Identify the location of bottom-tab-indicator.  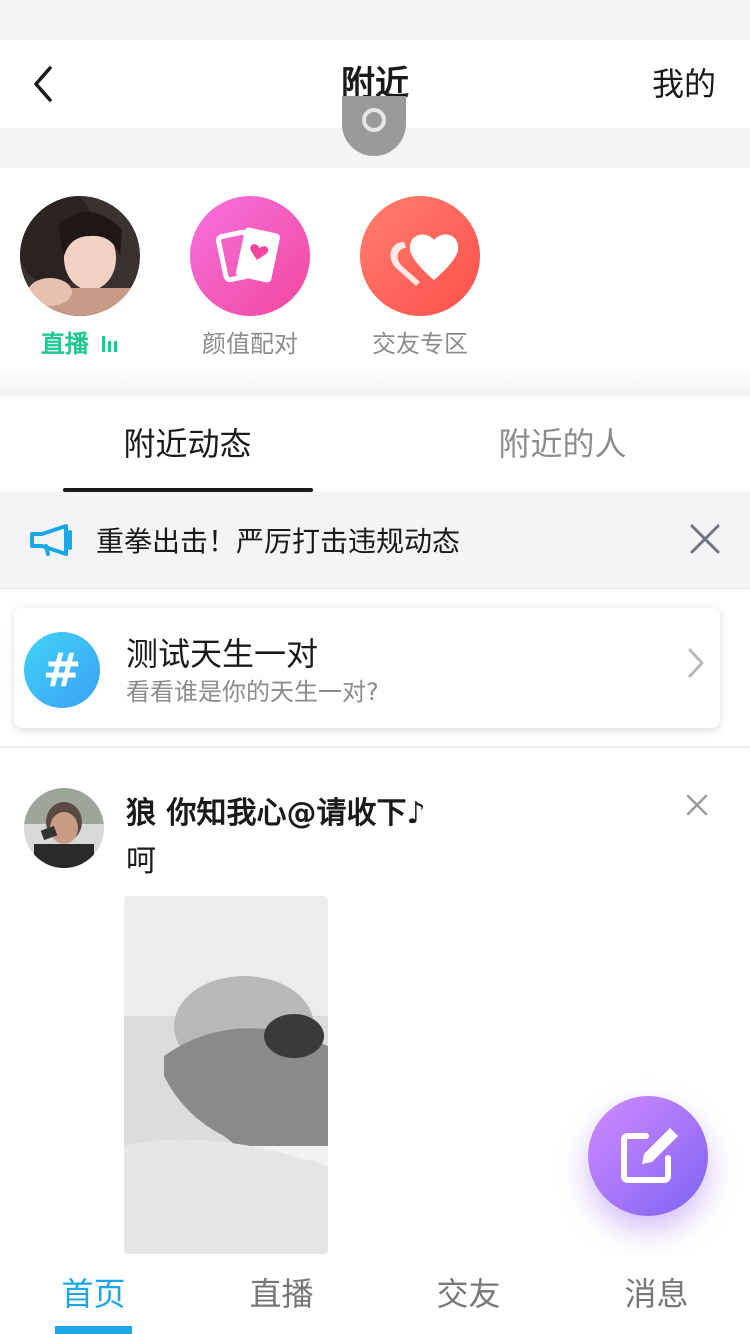
(93, 1330).